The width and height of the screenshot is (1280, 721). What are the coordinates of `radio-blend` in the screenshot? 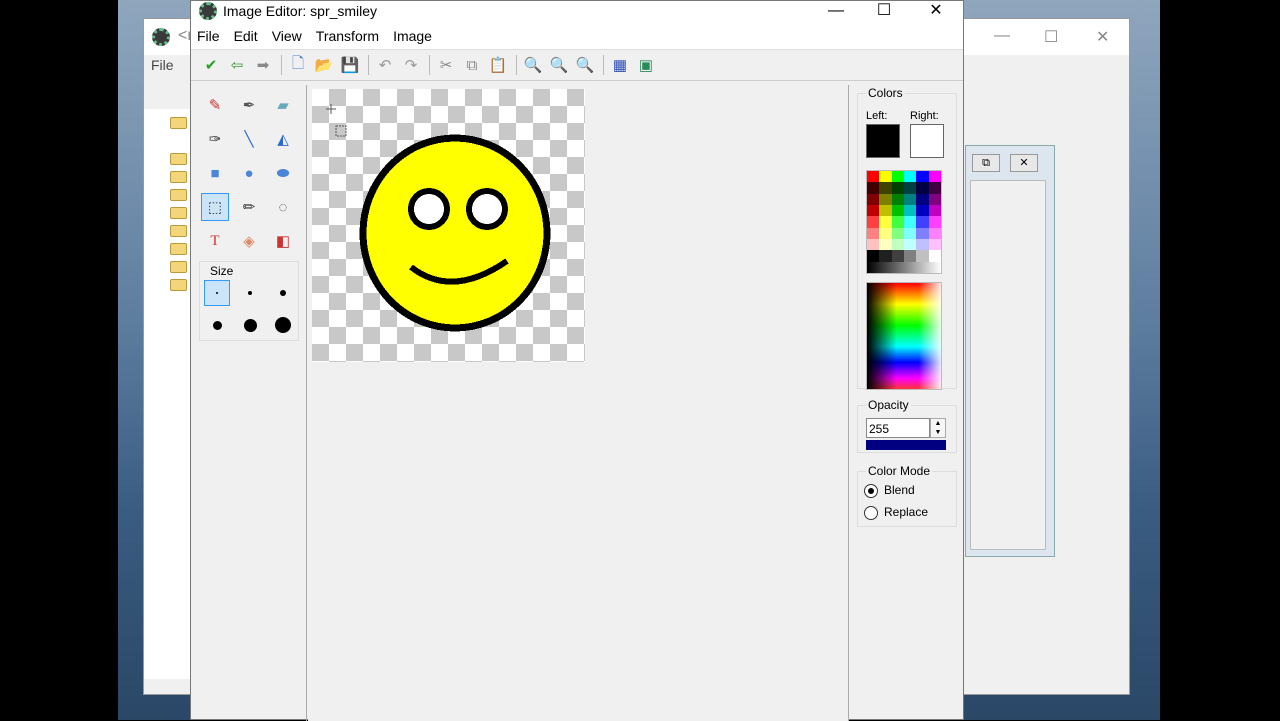 It's located at (871, 491).